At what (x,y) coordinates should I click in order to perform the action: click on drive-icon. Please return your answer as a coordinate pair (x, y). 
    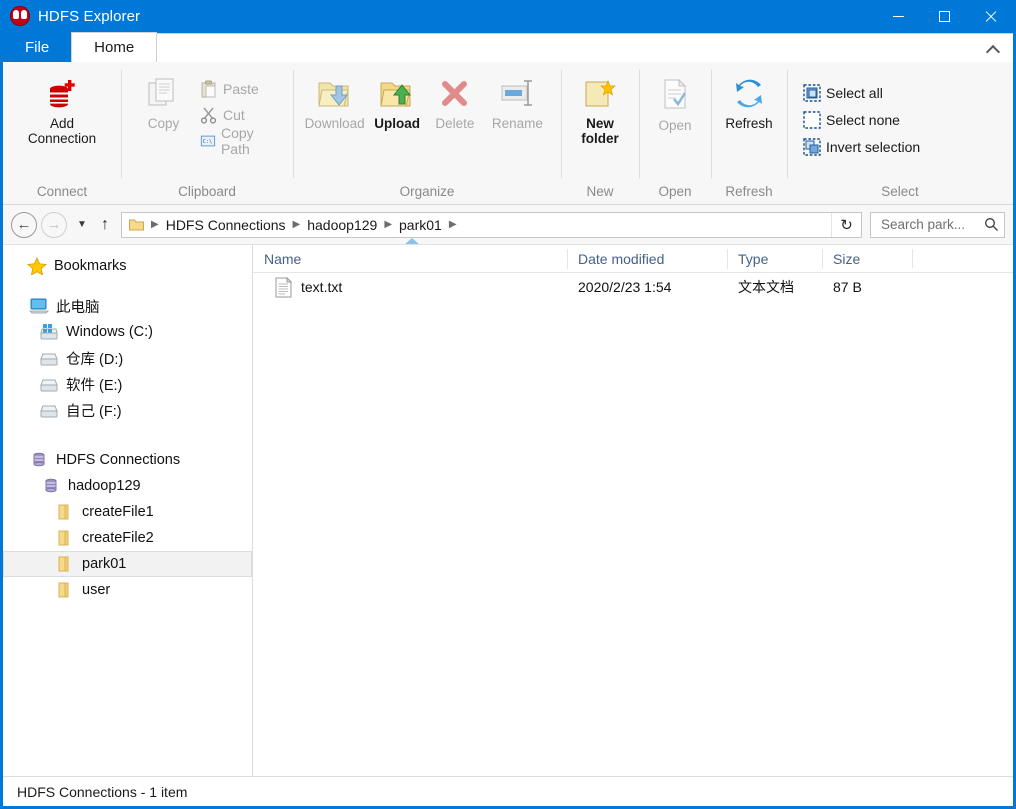
    Looking at the image, I should click on (49, 411).